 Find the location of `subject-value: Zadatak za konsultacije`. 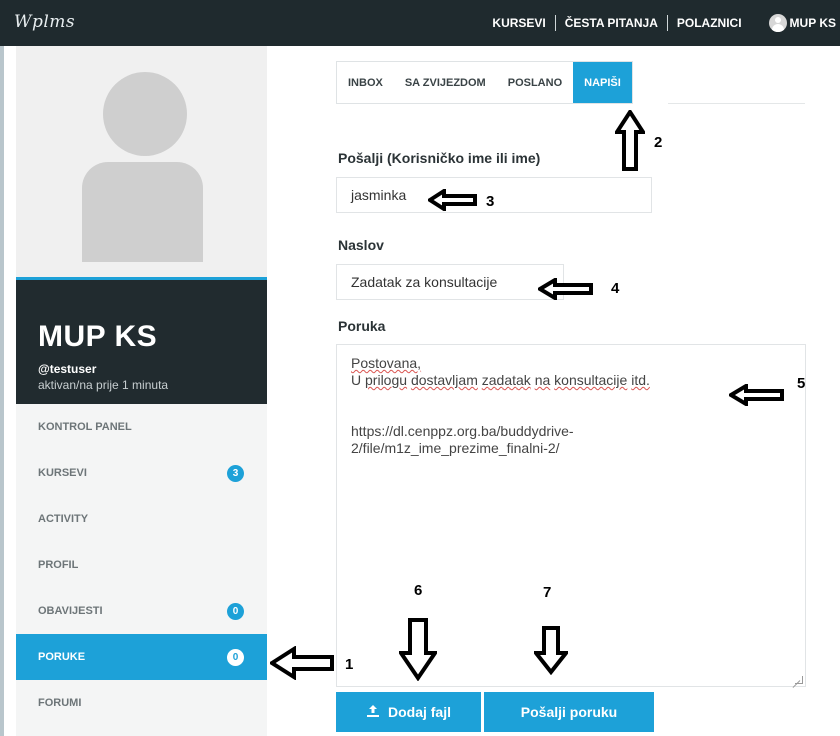

subject-value: Zadatak za konsultacije is located at coordinates (424, 282).